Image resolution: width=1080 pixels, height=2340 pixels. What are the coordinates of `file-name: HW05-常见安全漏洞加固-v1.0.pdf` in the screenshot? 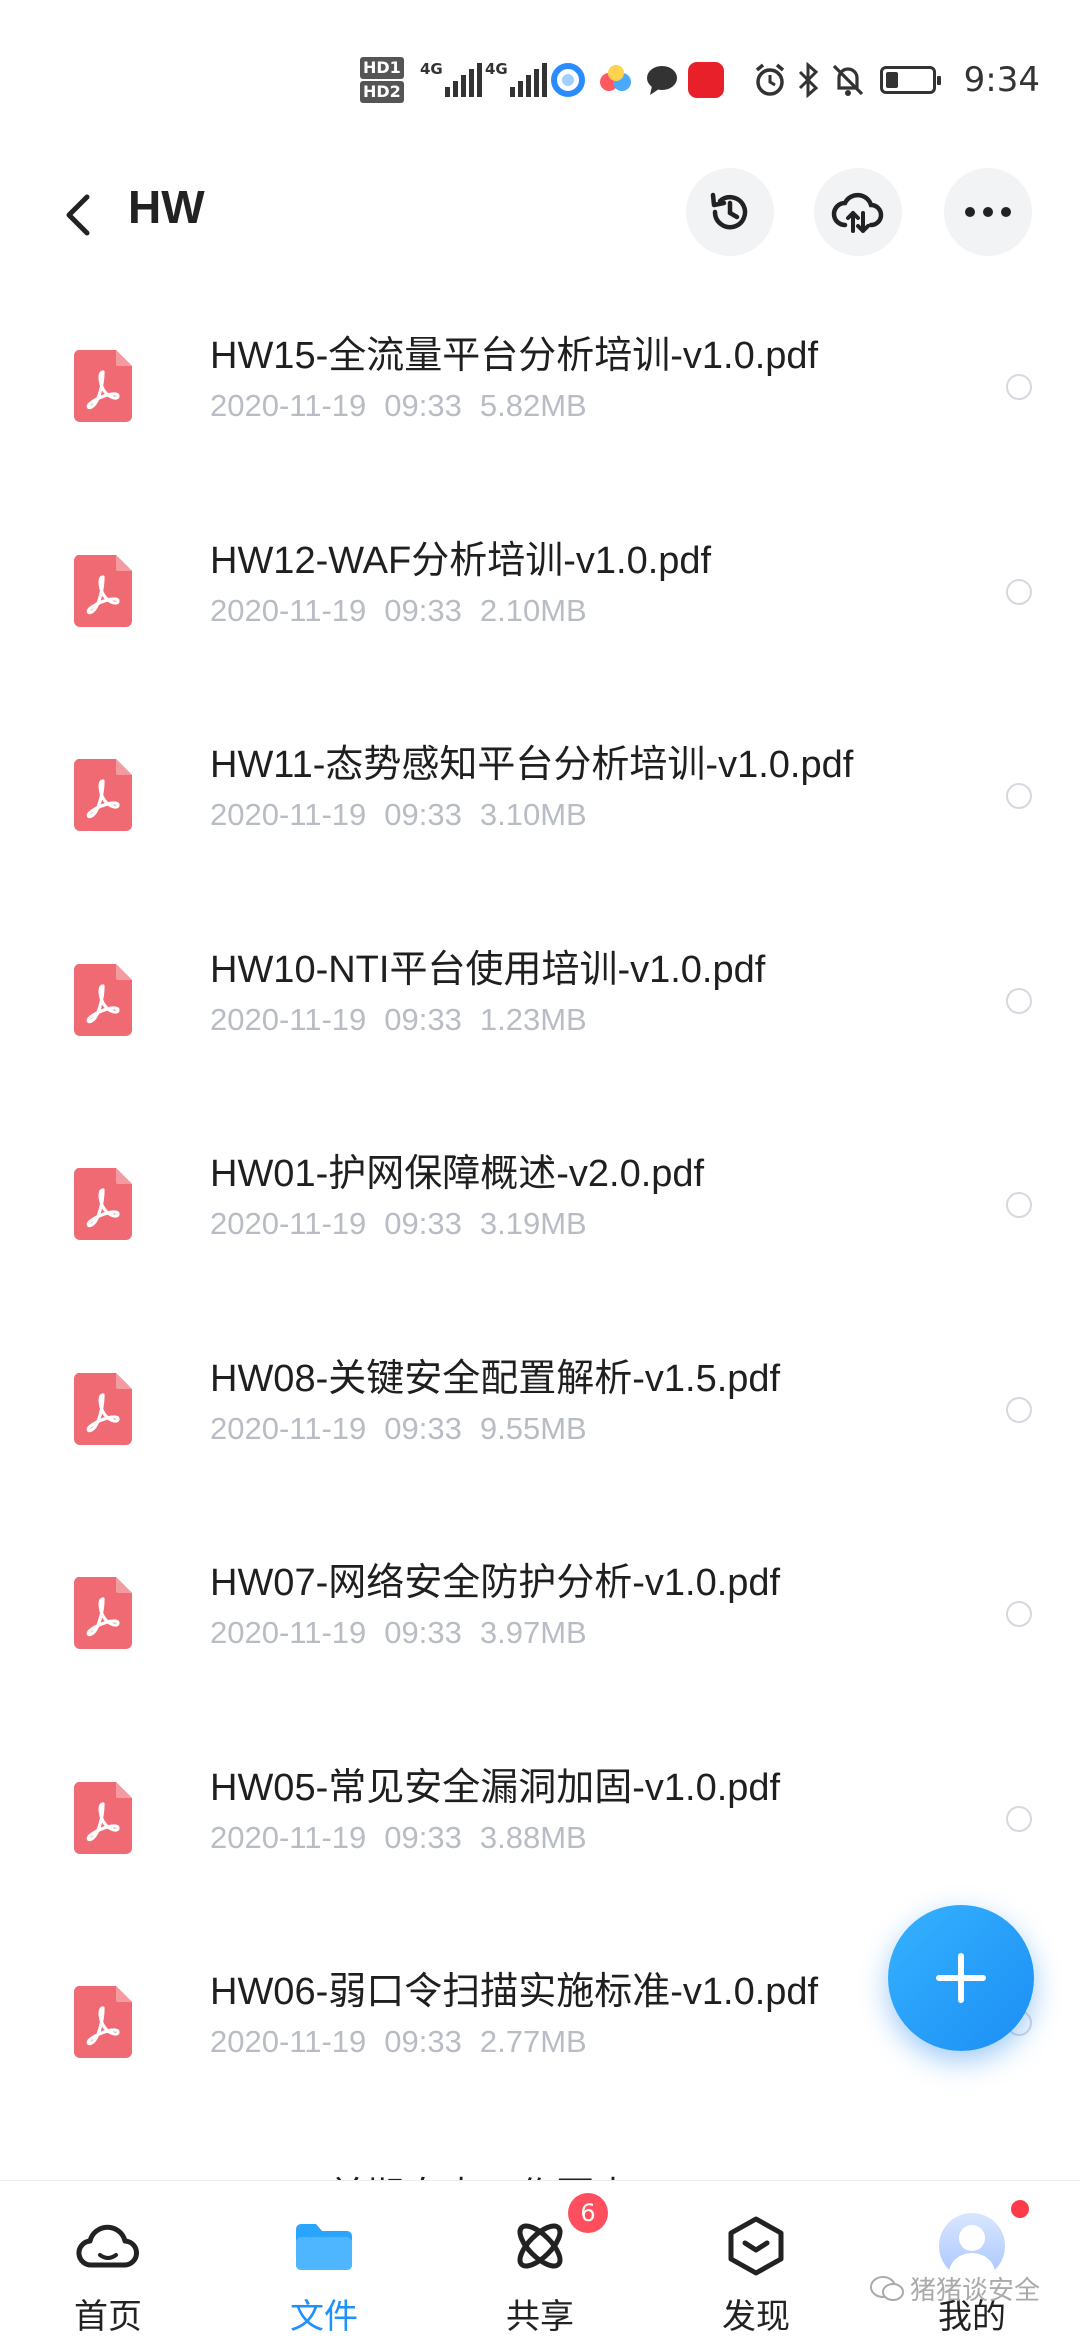 It's located at (495, 1787).